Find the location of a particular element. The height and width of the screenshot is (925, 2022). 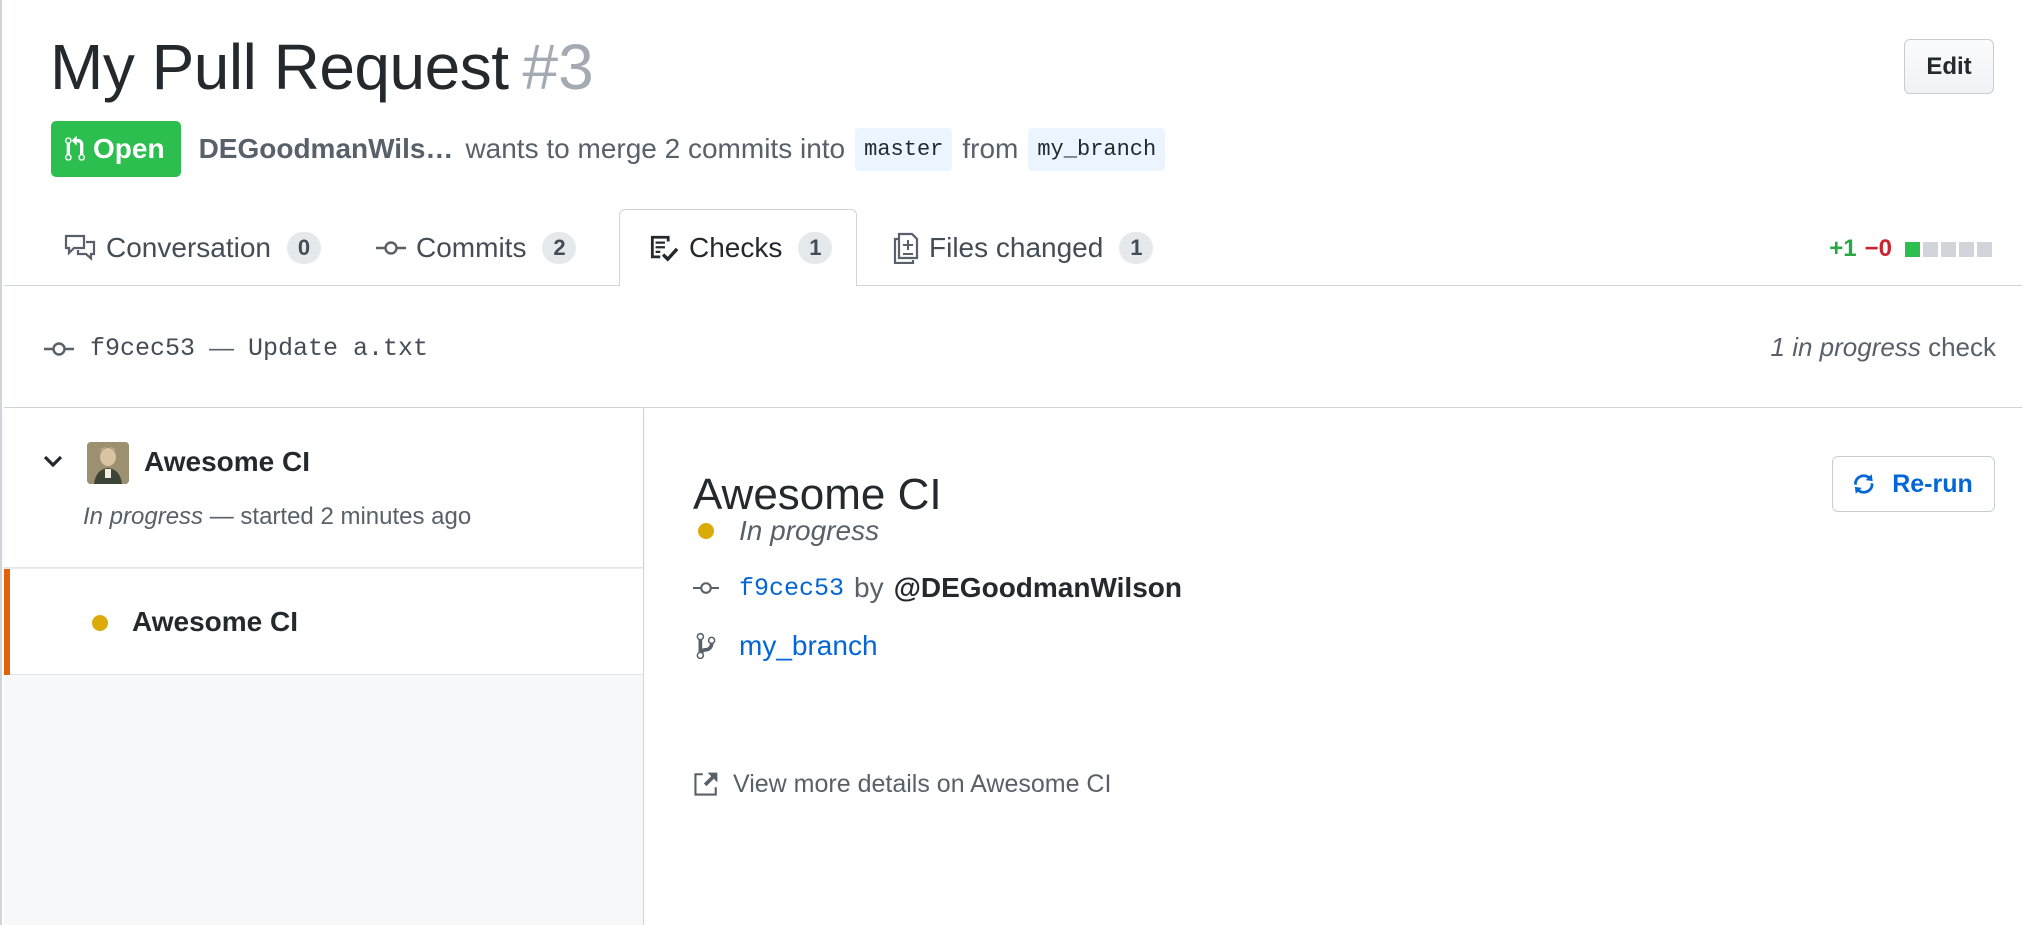

by-text: by is located at coordinates (869, 587).